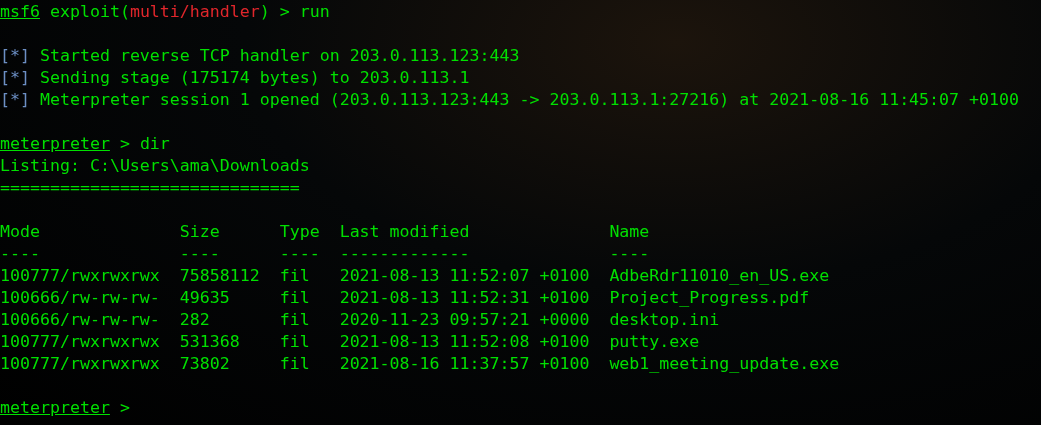  I want to click on command-text: > dir, so click(144, 144).